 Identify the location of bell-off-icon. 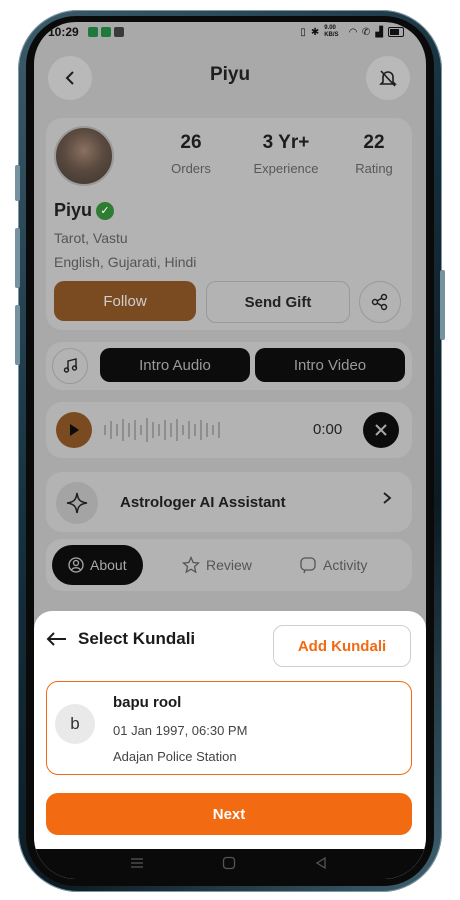
(388, 78).